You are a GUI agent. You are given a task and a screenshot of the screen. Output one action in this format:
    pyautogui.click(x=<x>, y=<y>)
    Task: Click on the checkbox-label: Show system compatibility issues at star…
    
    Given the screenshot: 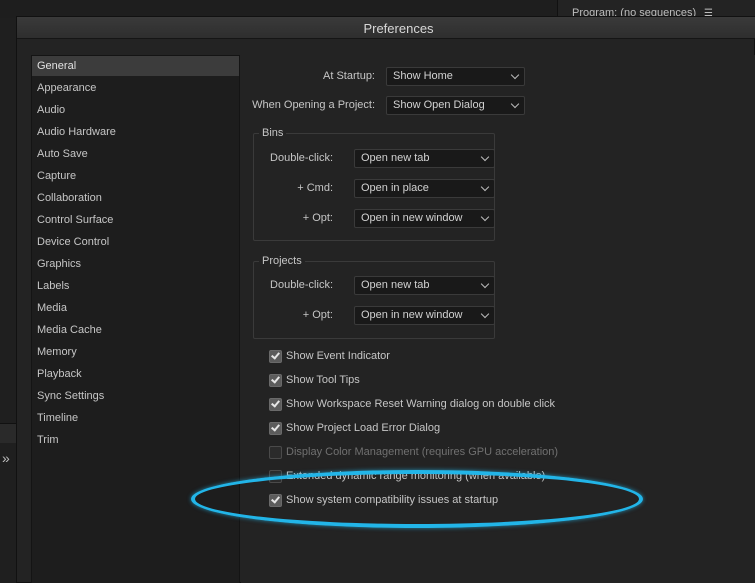 What is the action you would take?
    pyautogui.click(x=392, y=500)
    